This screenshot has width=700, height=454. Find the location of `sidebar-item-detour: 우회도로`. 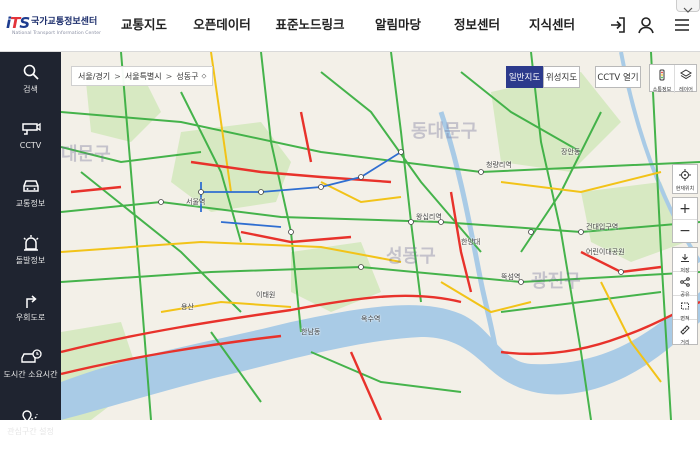

sidebar-item-detour: 우회도로 is located at coordinates (30, 310).